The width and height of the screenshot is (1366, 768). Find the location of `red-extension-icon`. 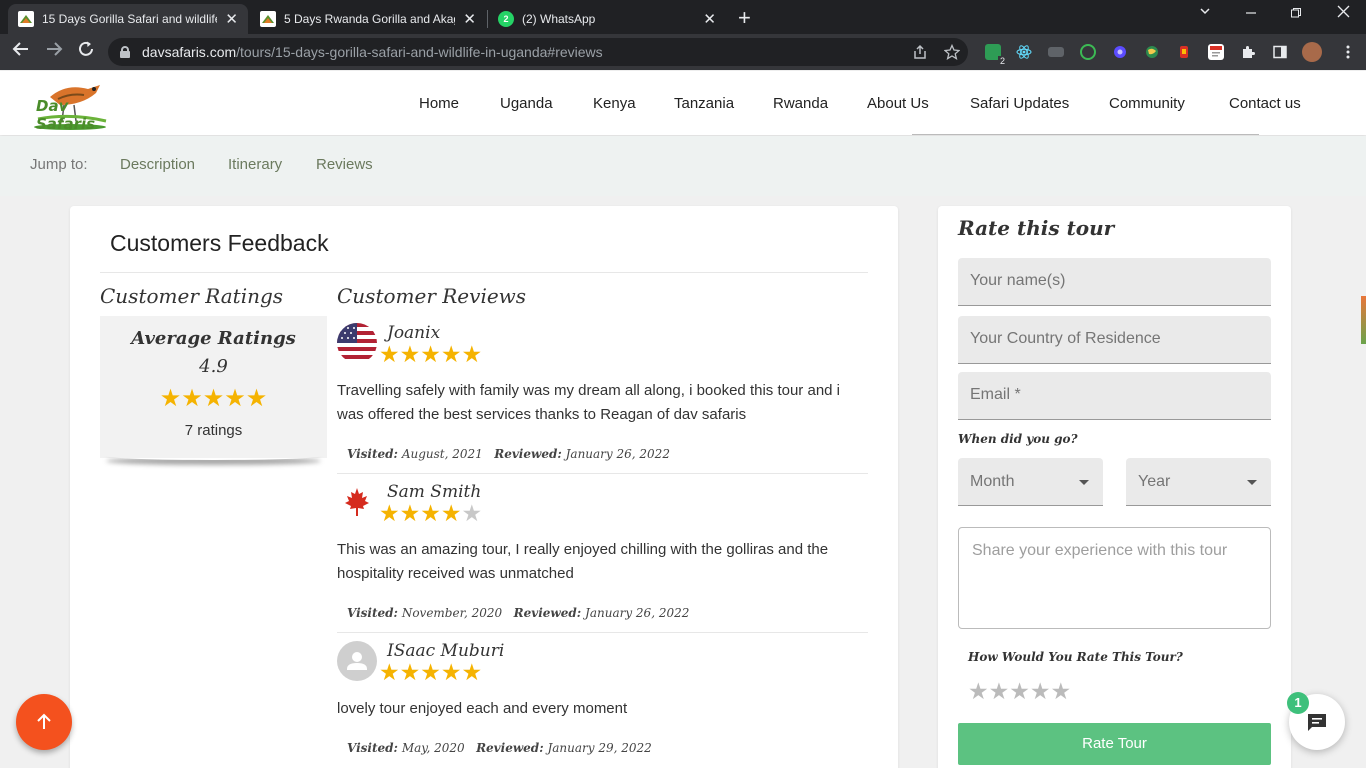

red-extension-icon is located at coordinates (1184, 52).